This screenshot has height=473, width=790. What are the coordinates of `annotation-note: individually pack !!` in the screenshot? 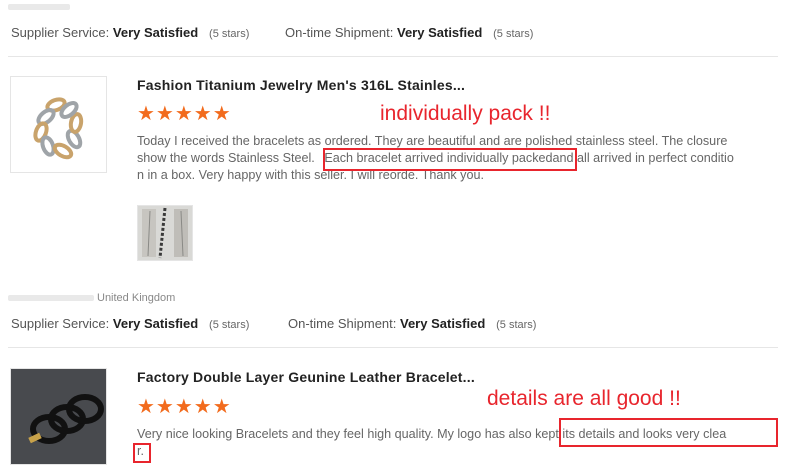 It's located at (465, 113).